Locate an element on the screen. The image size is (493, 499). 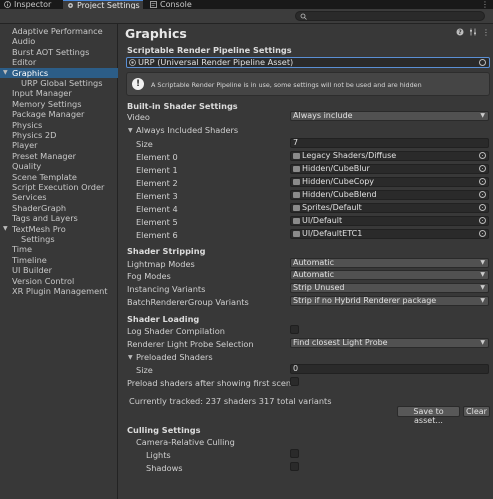
preloaded-shaders-foldout: Preloaded Shaders is located at coordinates (174, 357).